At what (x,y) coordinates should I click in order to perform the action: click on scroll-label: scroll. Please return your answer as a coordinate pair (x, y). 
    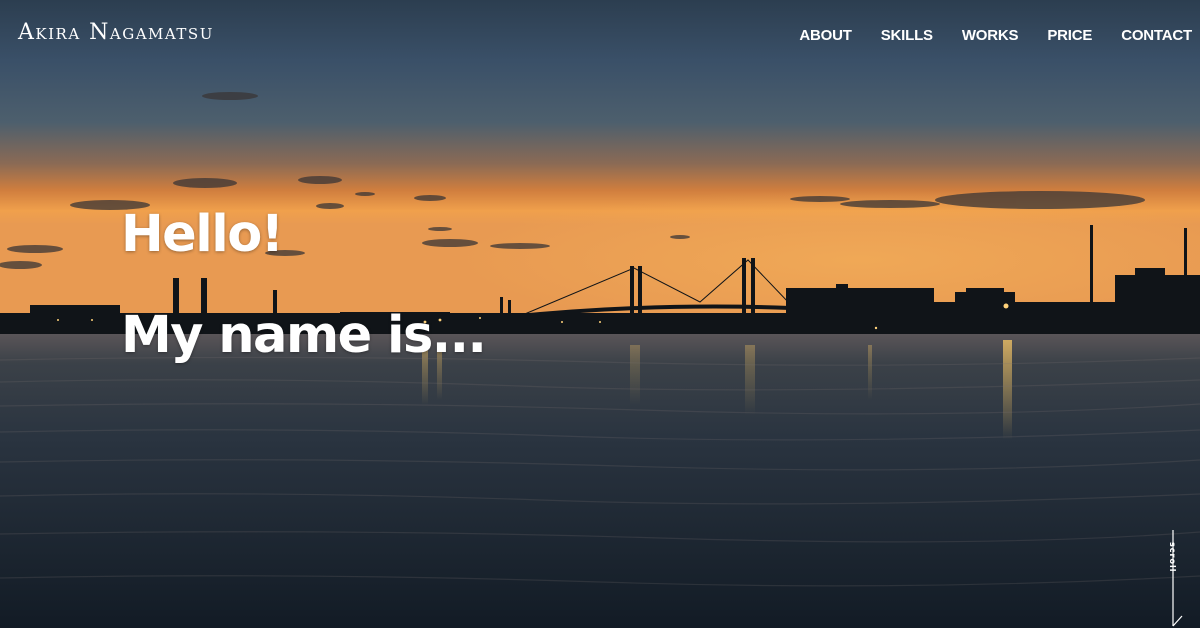
    Looking at the image, I should click on (1172, 557).